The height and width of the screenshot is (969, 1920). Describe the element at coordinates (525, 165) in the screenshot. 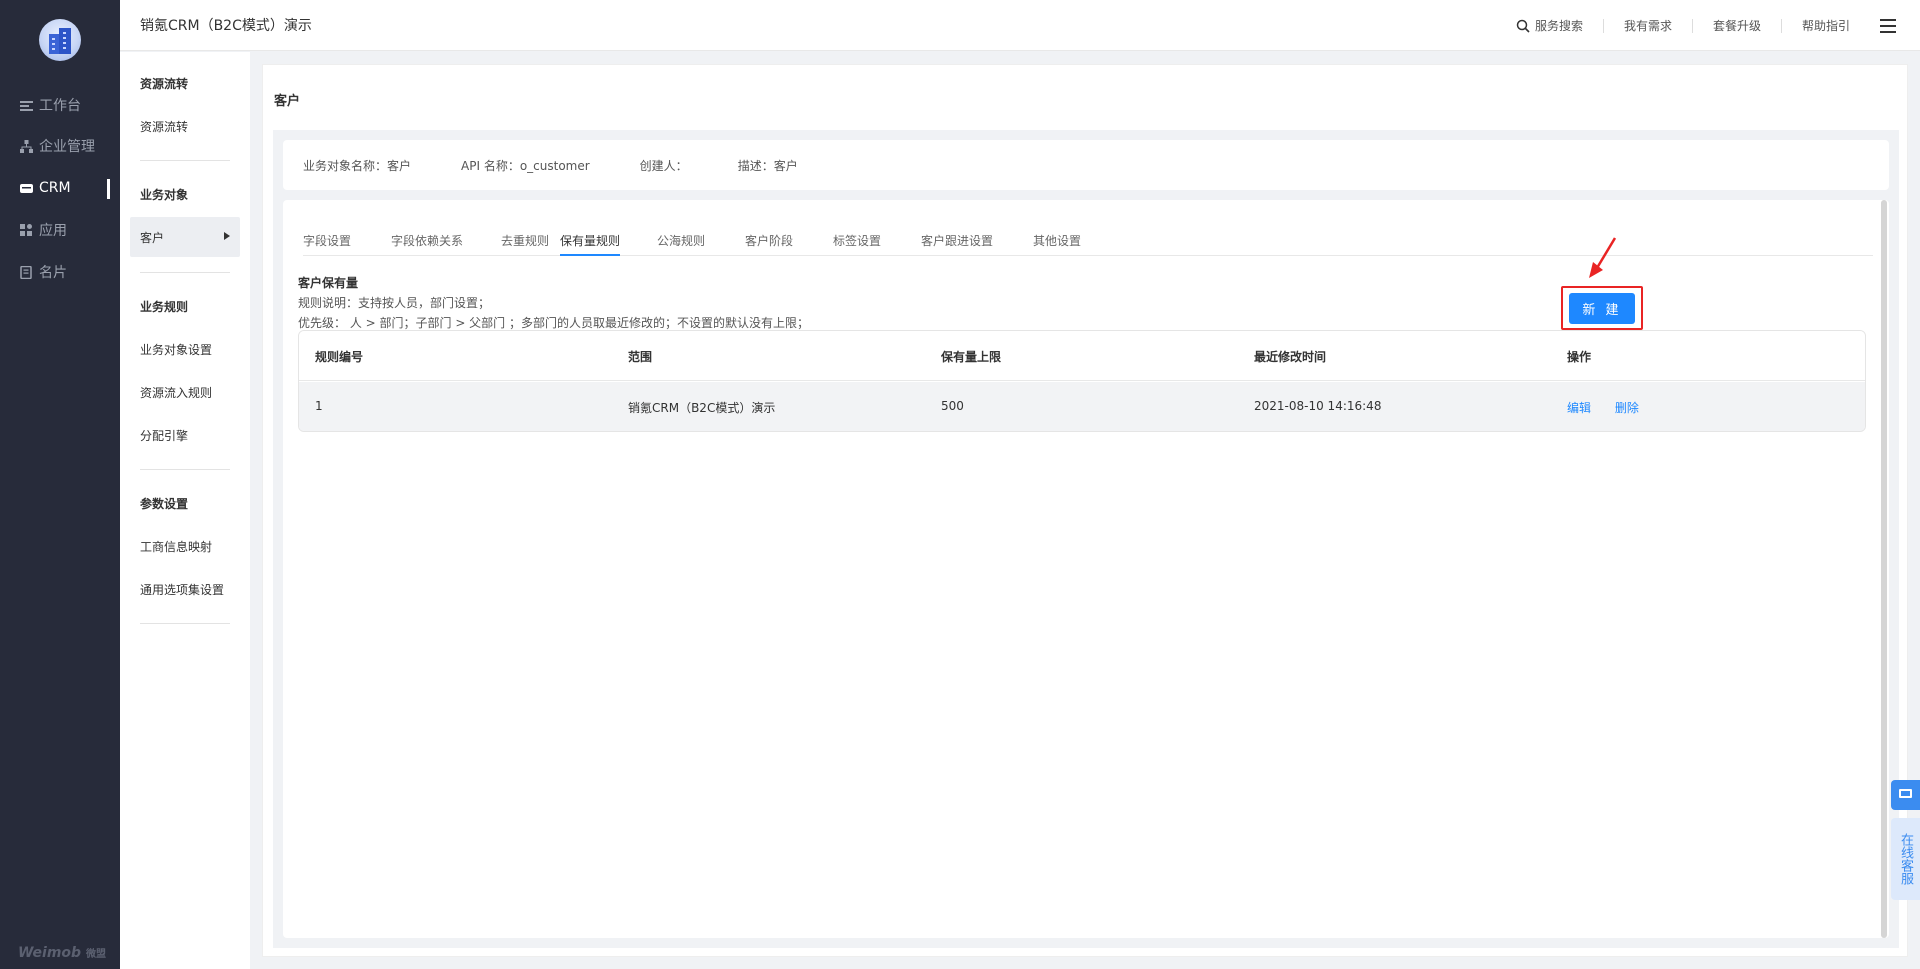

I see `api-name: API 名称：o_customer` at that location.